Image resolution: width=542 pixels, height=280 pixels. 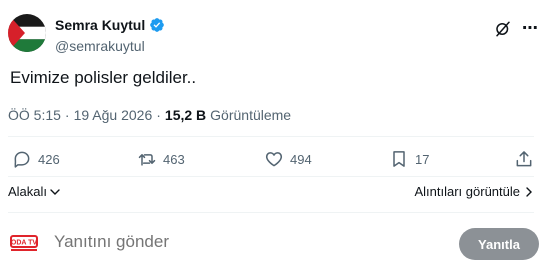 What do you see at coordinates (185, 115) in the screenshot?
I see `views-count: 15,2 B` at bounding box center [185, 115].